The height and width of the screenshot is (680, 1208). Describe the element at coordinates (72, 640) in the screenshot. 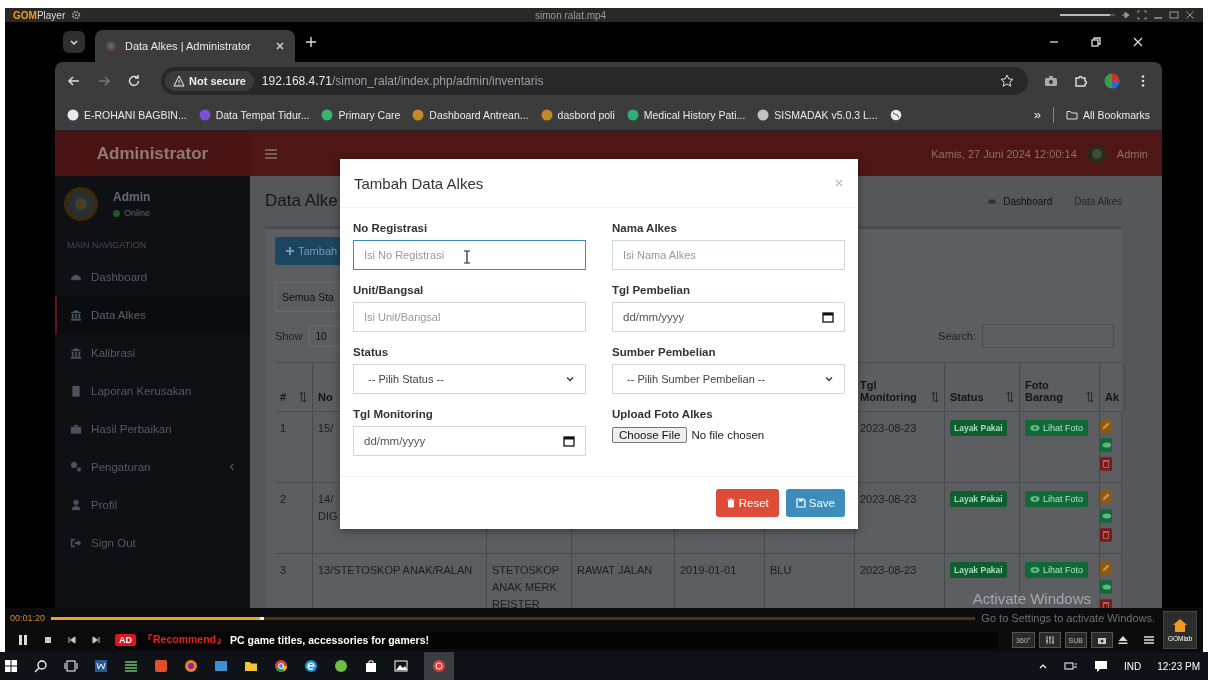

I see `previous-icon` at that location.